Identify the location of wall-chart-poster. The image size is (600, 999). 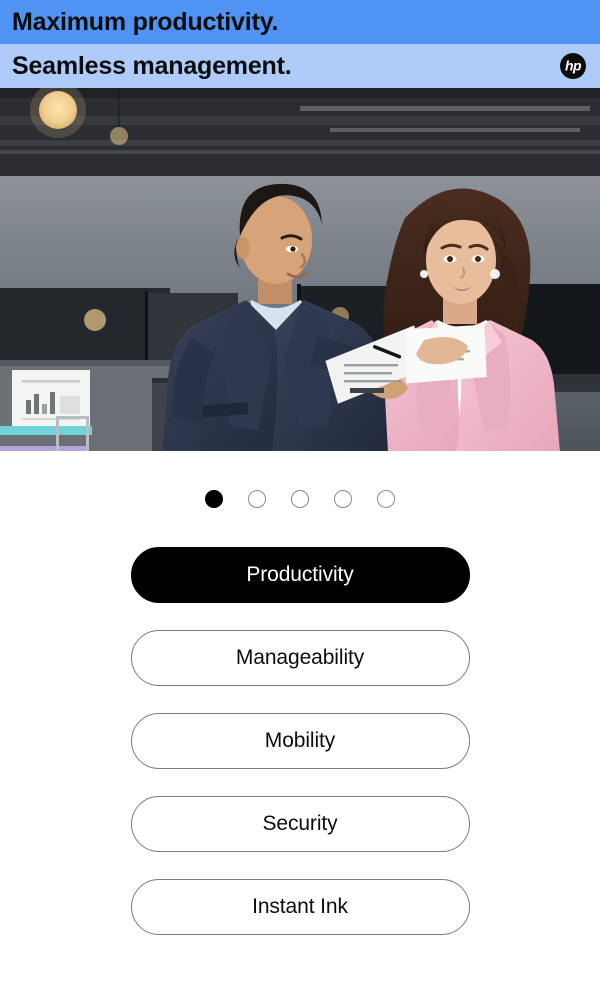
(51, 399).